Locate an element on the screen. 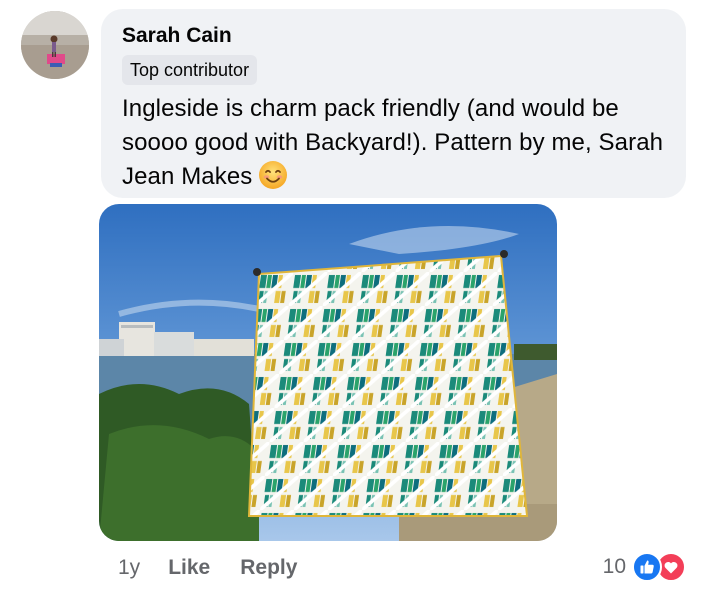 The height and width of the screenshot is (600, 710). comment-actions: 1y Like Reply is located at coordinates (222, 568).